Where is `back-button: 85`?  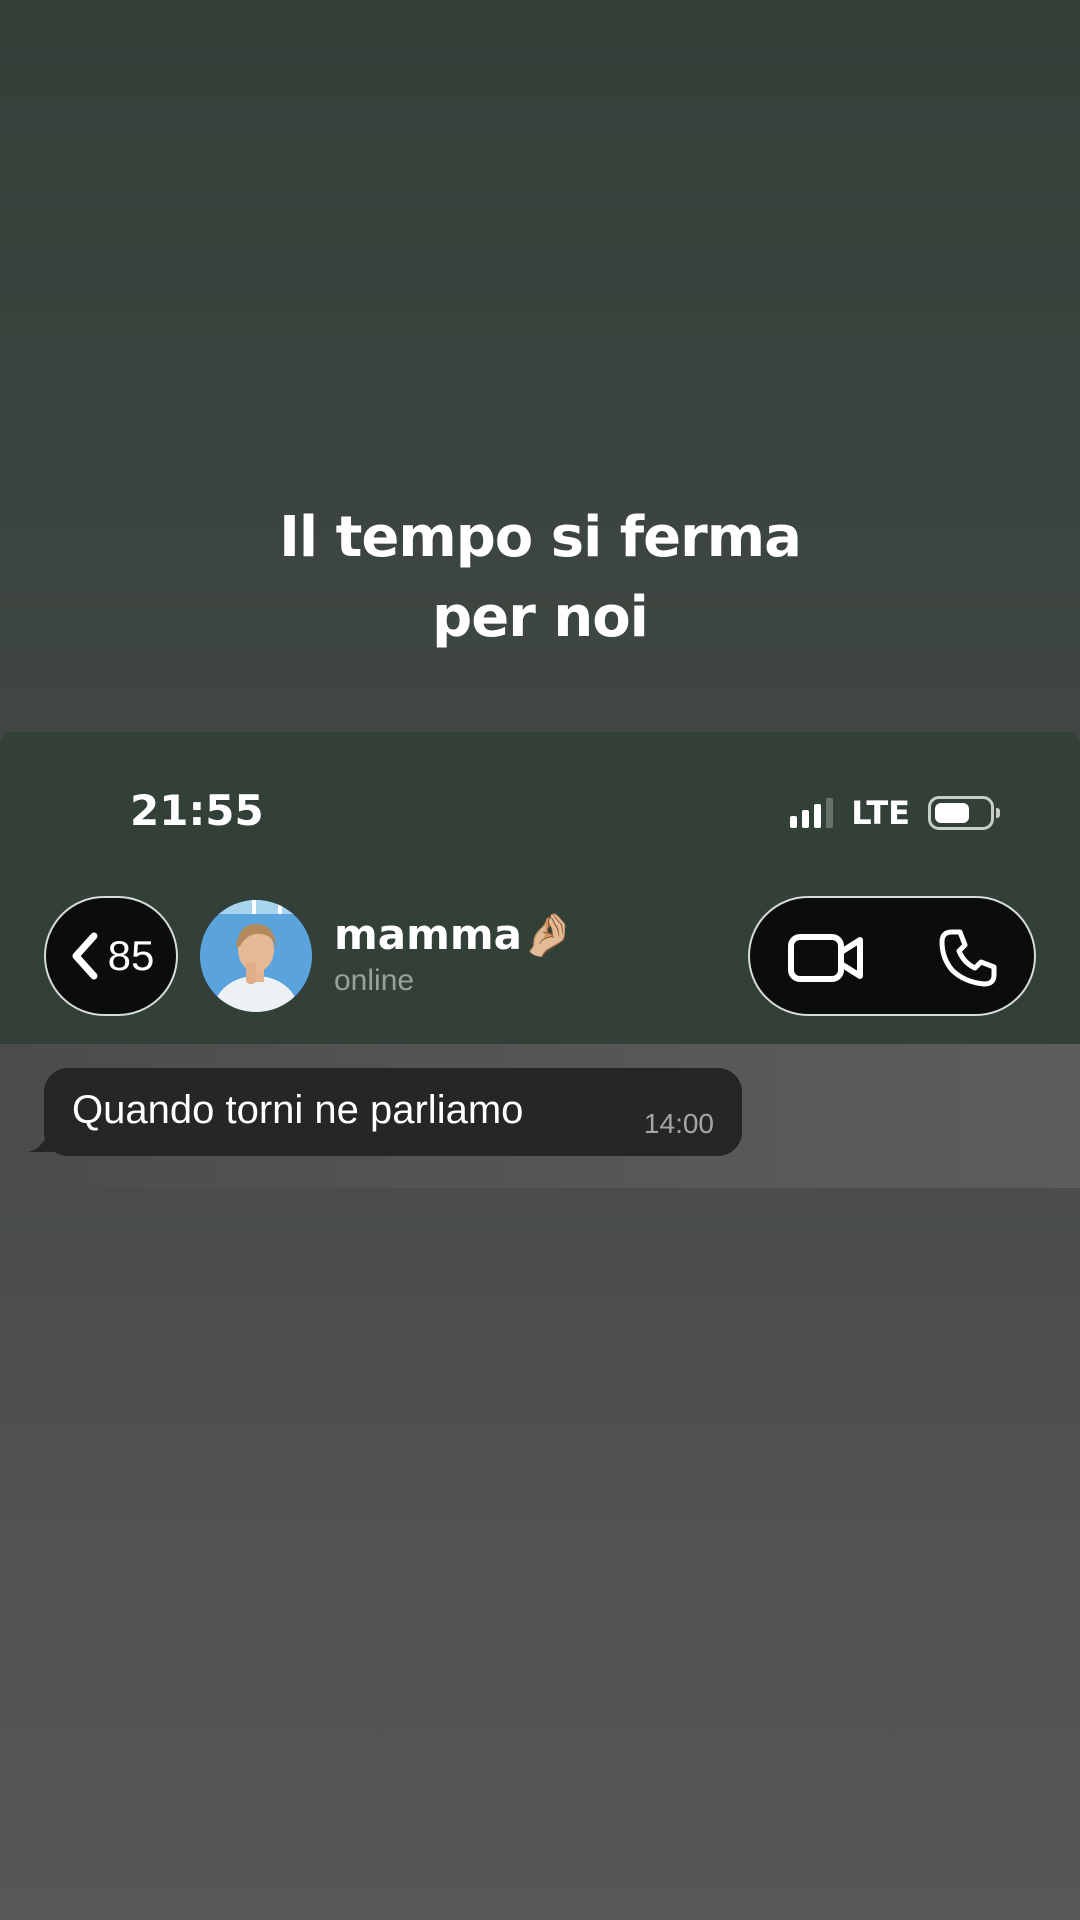 back-button: 85 is located at coordinates (111, 956).